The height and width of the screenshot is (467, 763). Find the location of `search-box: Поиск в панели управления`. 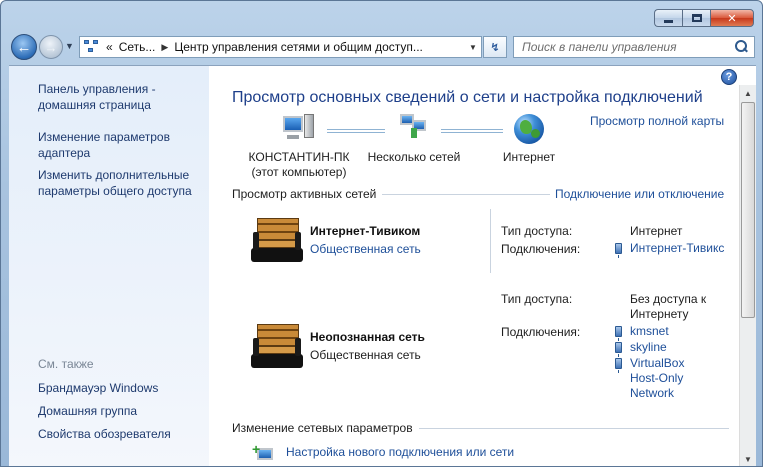

search-box: Поиск в панели управления is located at coordinates (634, 47).